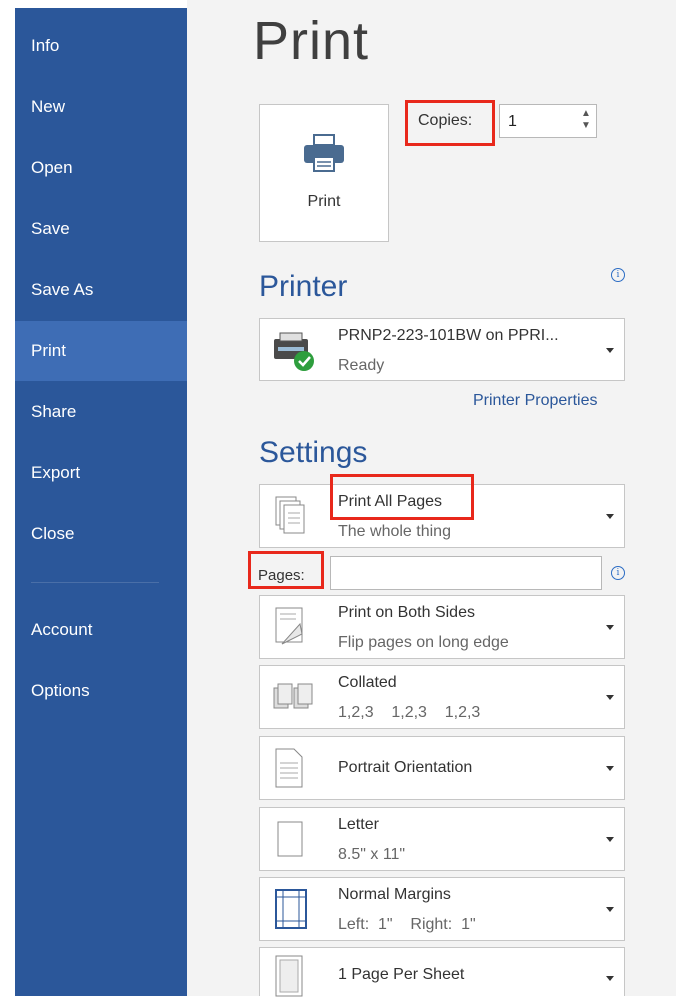  What do you see at coordinates (286, 570) in the screenshot?
I see `pages-highlight` at bounding box center [286, 570].